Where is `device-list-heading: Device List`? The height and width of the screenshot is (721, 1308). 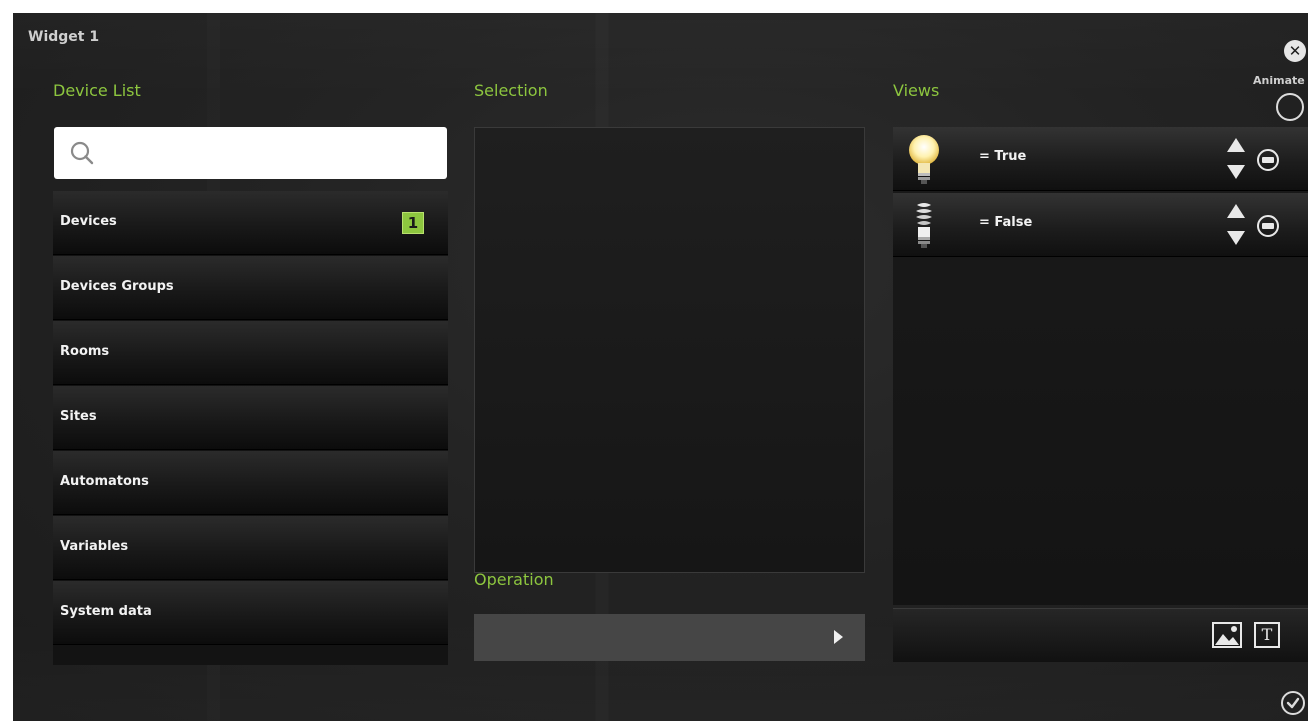 device-list-heading: Device List is located at coordinates (97, 90).